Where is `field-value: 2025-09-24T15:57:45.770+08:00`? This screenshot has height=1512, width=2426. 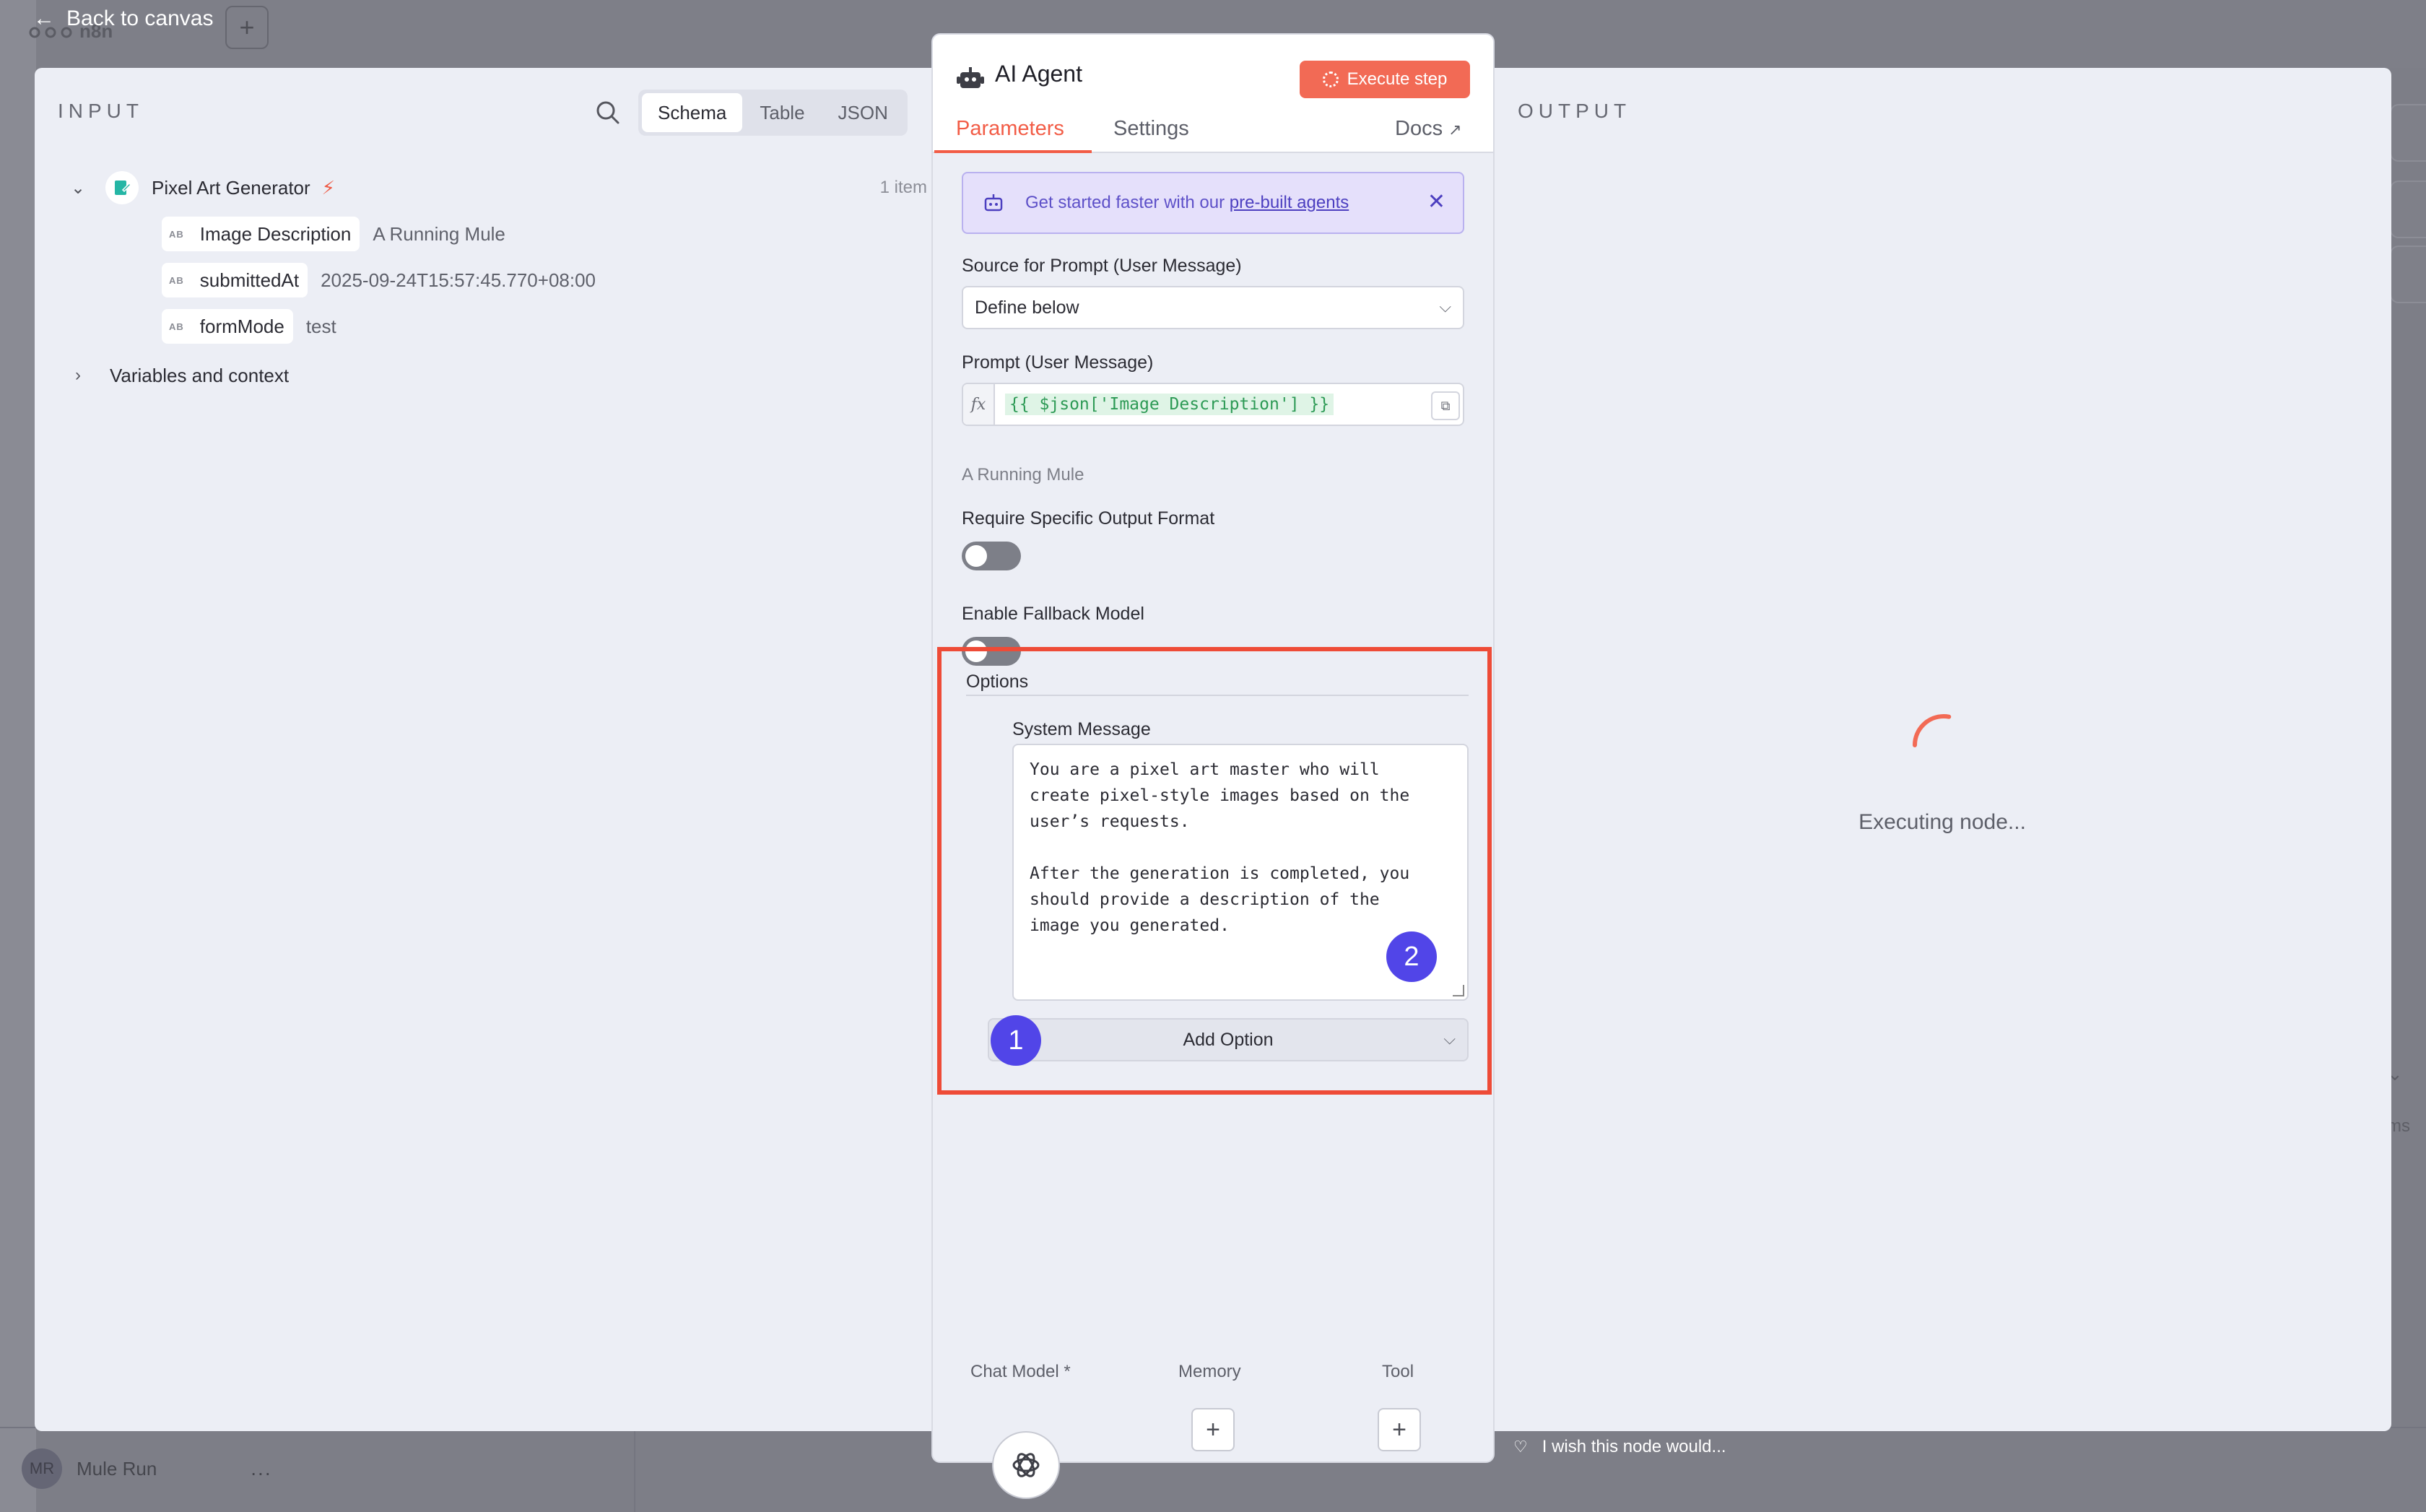
field-value: 2025-09-24T15:57:45.770+08:00 is located at coordinates (458, 280).